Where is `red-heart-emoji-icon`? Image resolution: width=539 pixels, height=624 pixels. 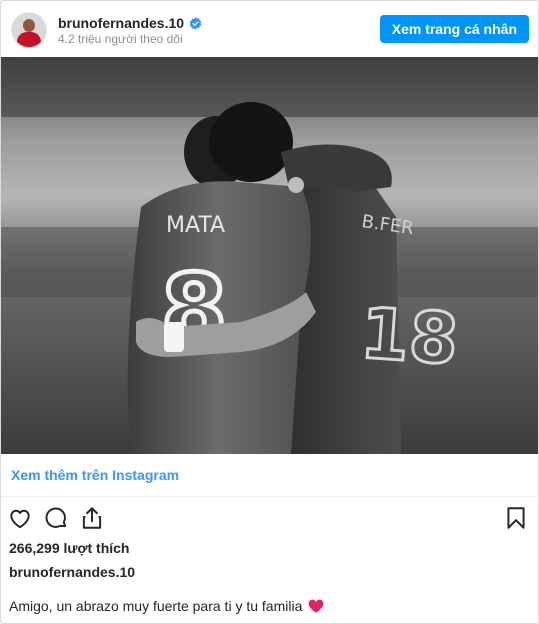
red-heart-emoji-icon is located at coordinates (316, 606).